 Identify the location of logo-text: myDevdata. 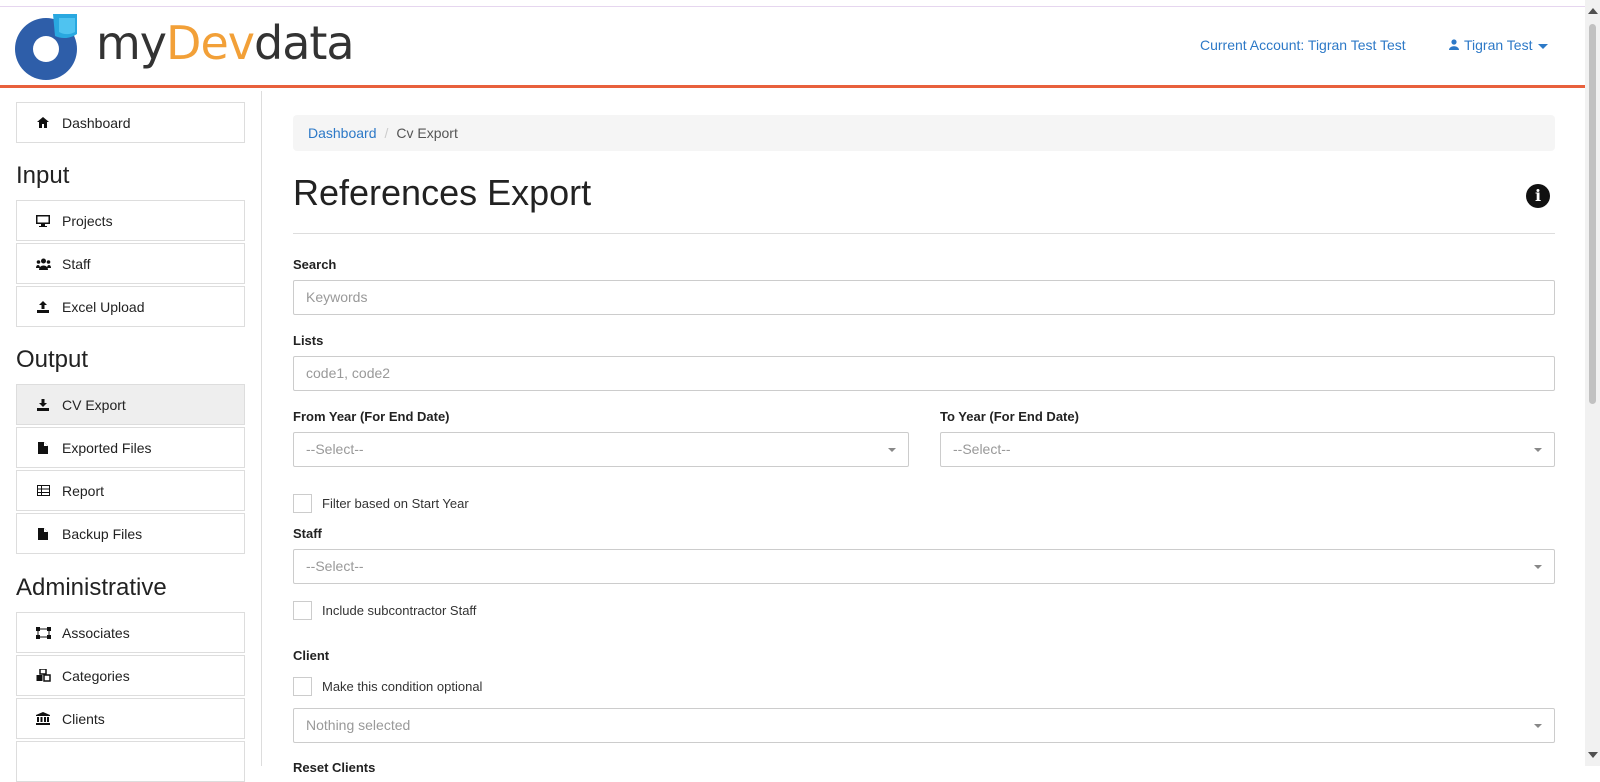
(225, 43).